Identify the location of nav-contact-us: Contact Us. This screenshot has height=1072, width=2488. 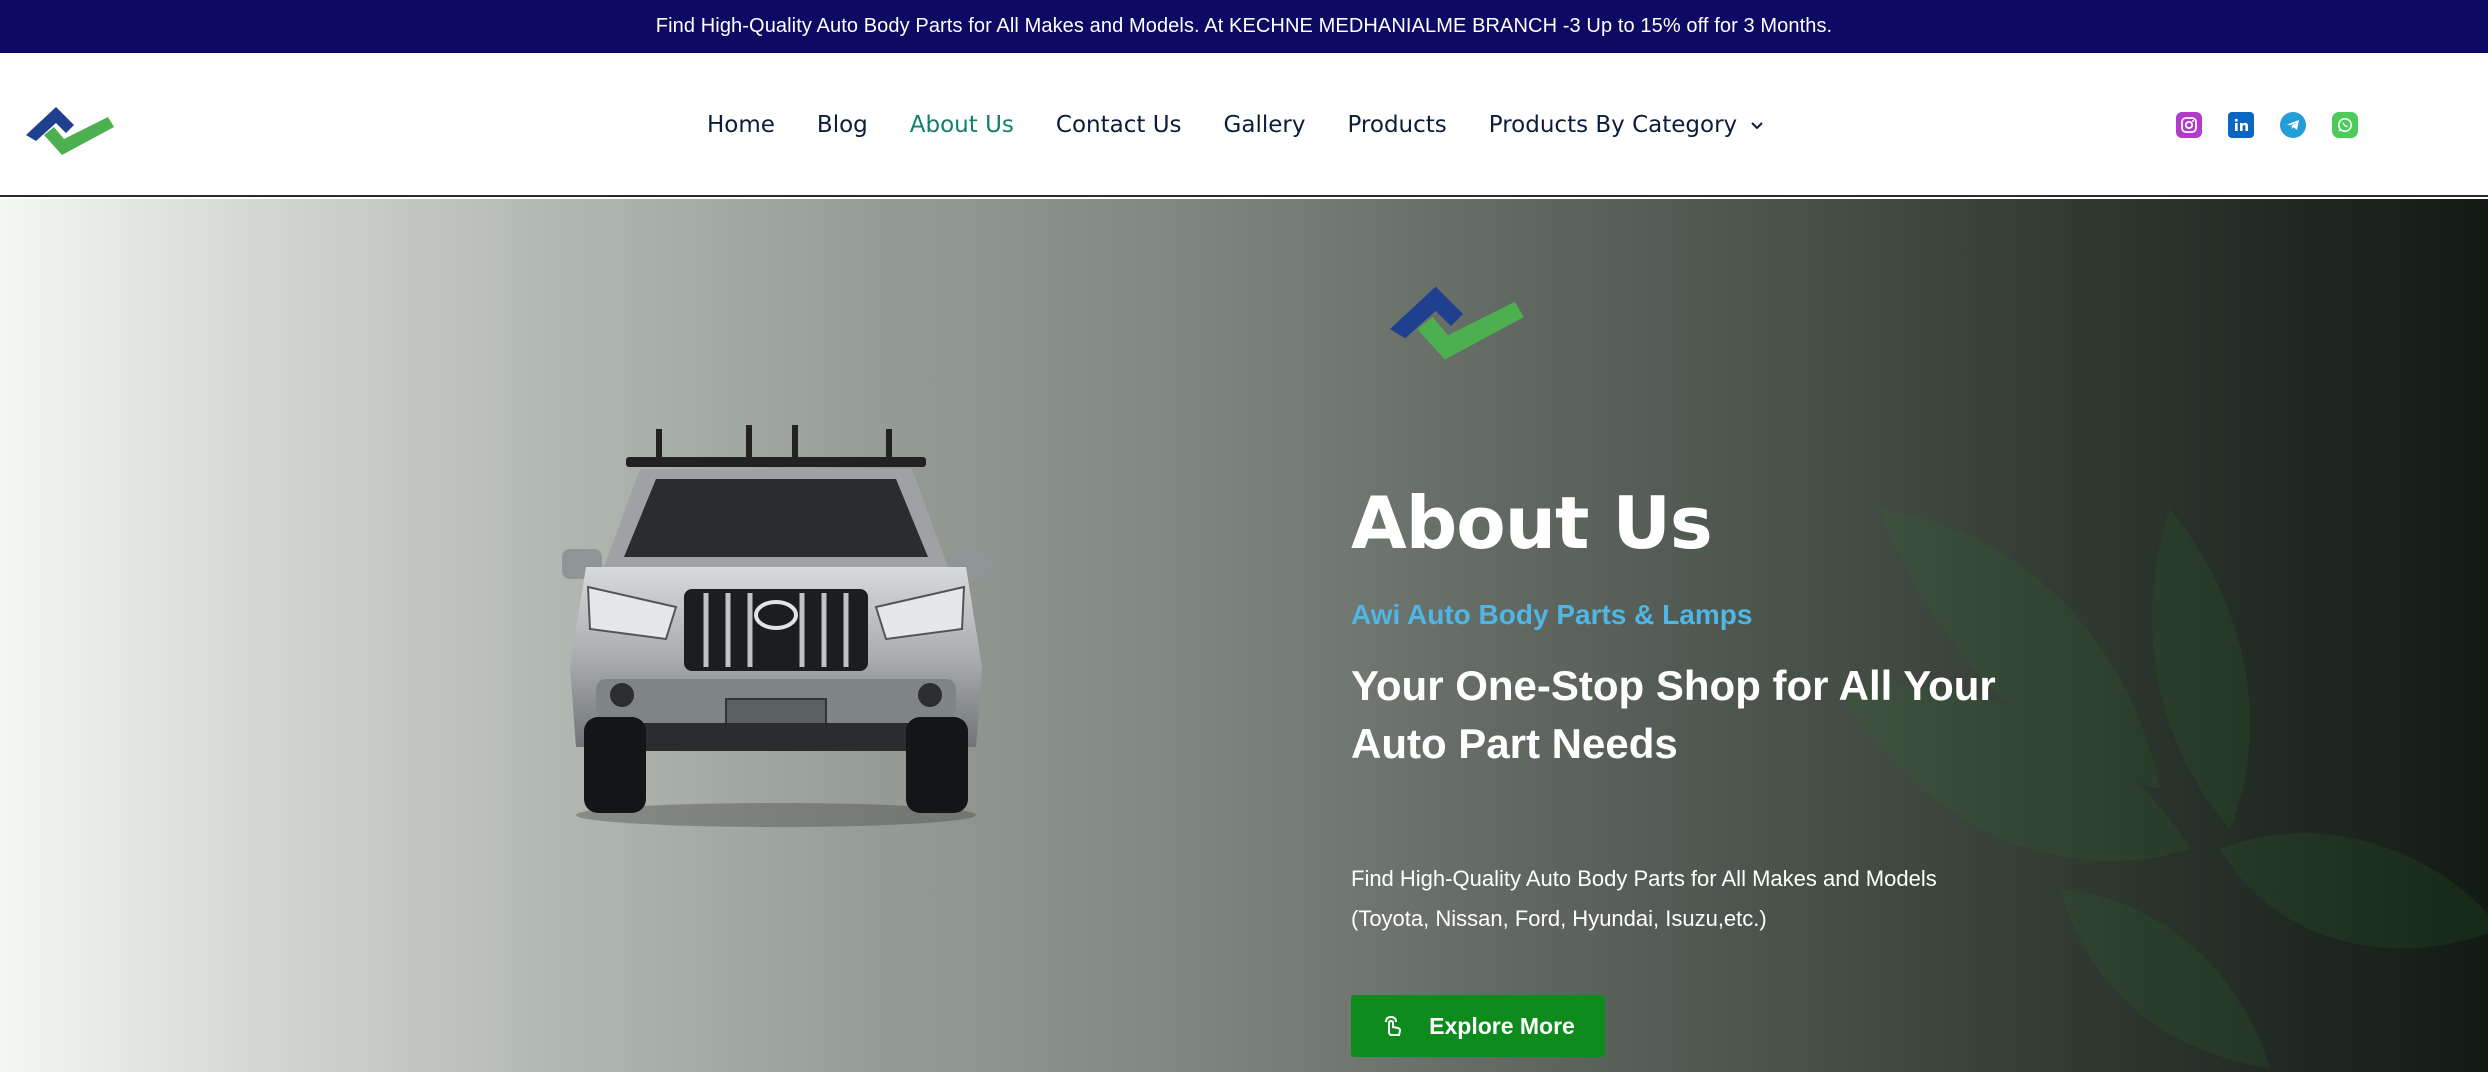
(1119, 125).